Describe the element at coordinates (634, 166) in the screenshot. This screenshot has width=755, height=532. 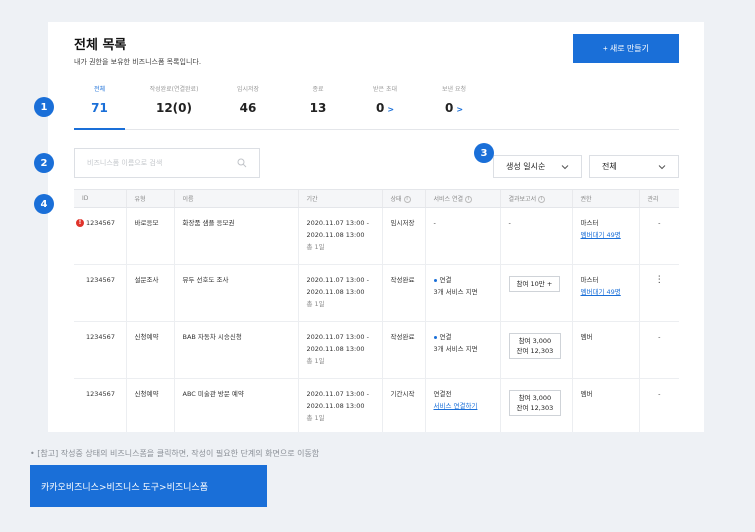
I see `type-filter-dropdown: 전체` at that location.